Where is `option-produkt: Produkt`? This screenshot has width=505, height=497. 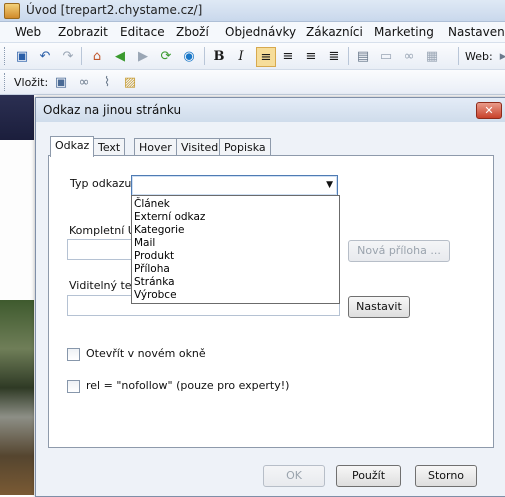
option-produkt: Produkt is located at coordinates (154, 256).